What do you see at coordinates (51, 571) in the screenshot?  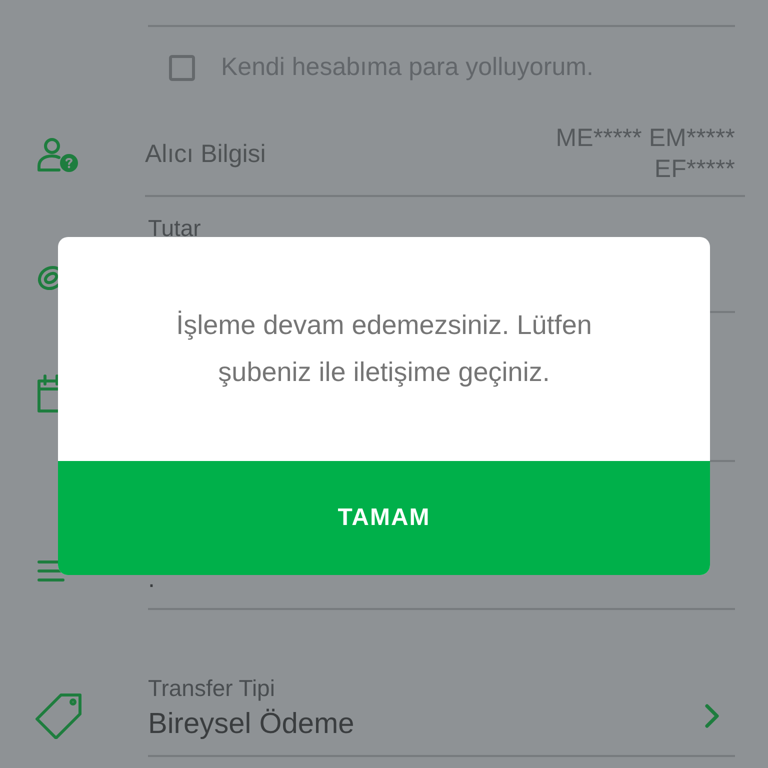 I see `list-icon` at bounding box center [51, 571].